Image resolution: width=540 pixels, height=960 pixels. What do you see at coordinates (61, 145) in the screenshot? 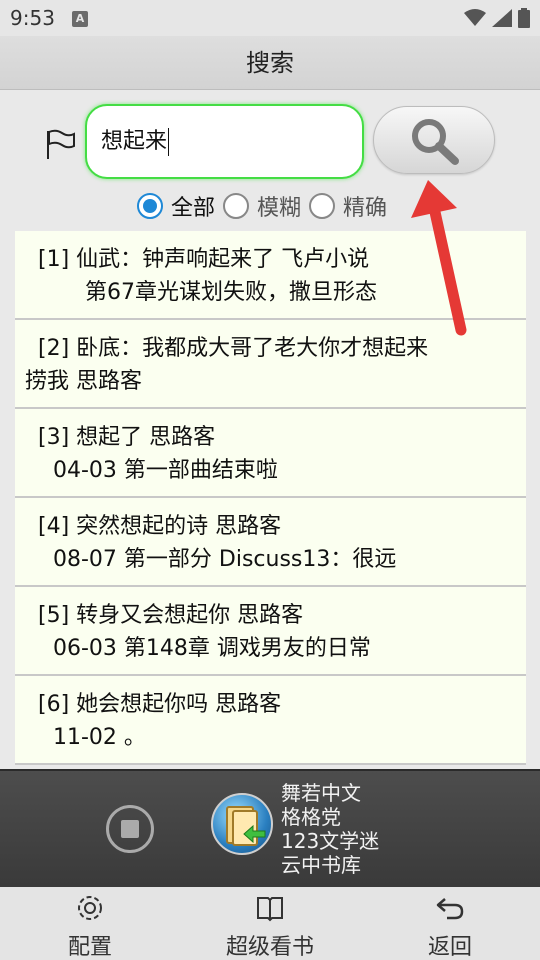
I see `flag-icon` at bounding box center [61, 145].